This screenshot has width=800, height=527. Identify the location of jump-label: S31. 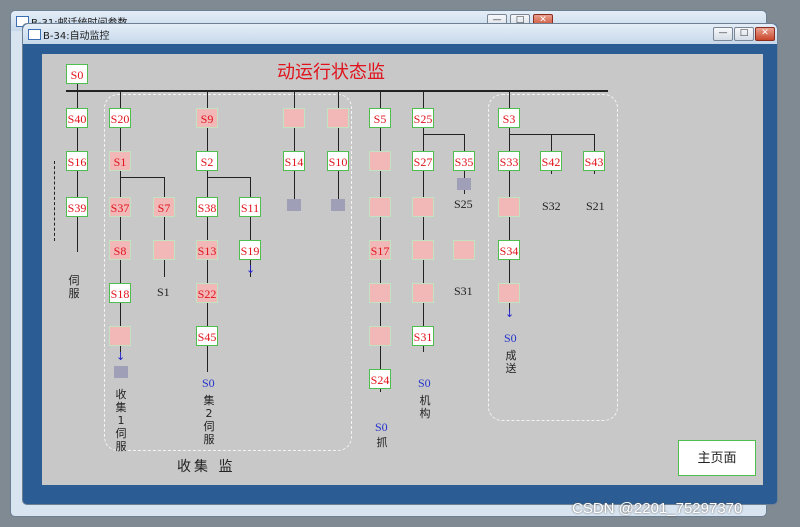
(463, 291).